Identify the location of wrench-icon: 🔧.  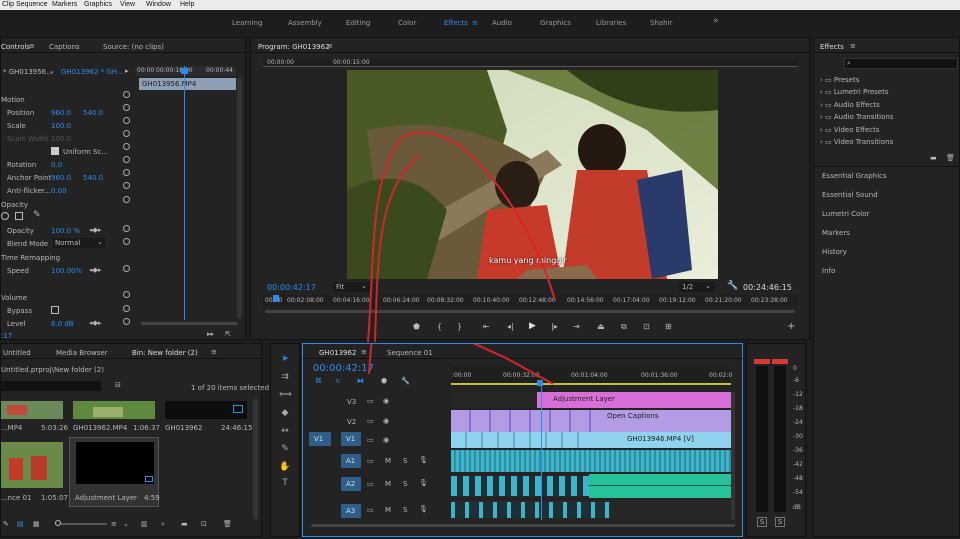
(732, 286).